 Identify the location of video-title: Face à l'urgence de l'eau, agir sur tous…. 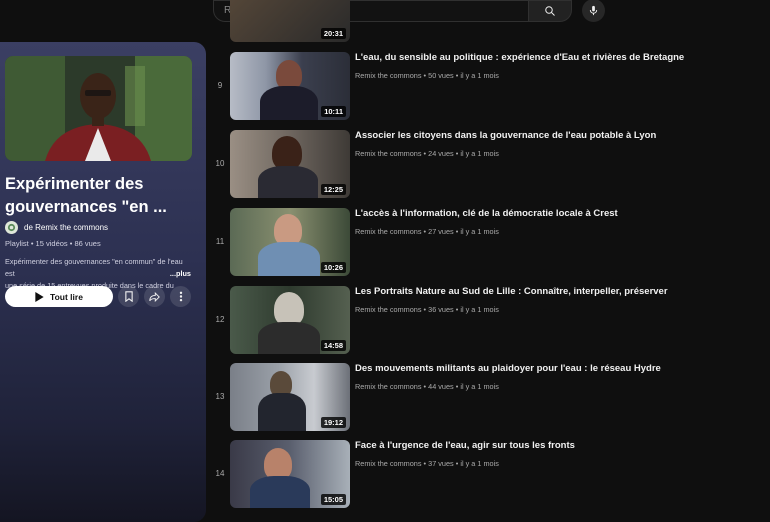
(465, 445).